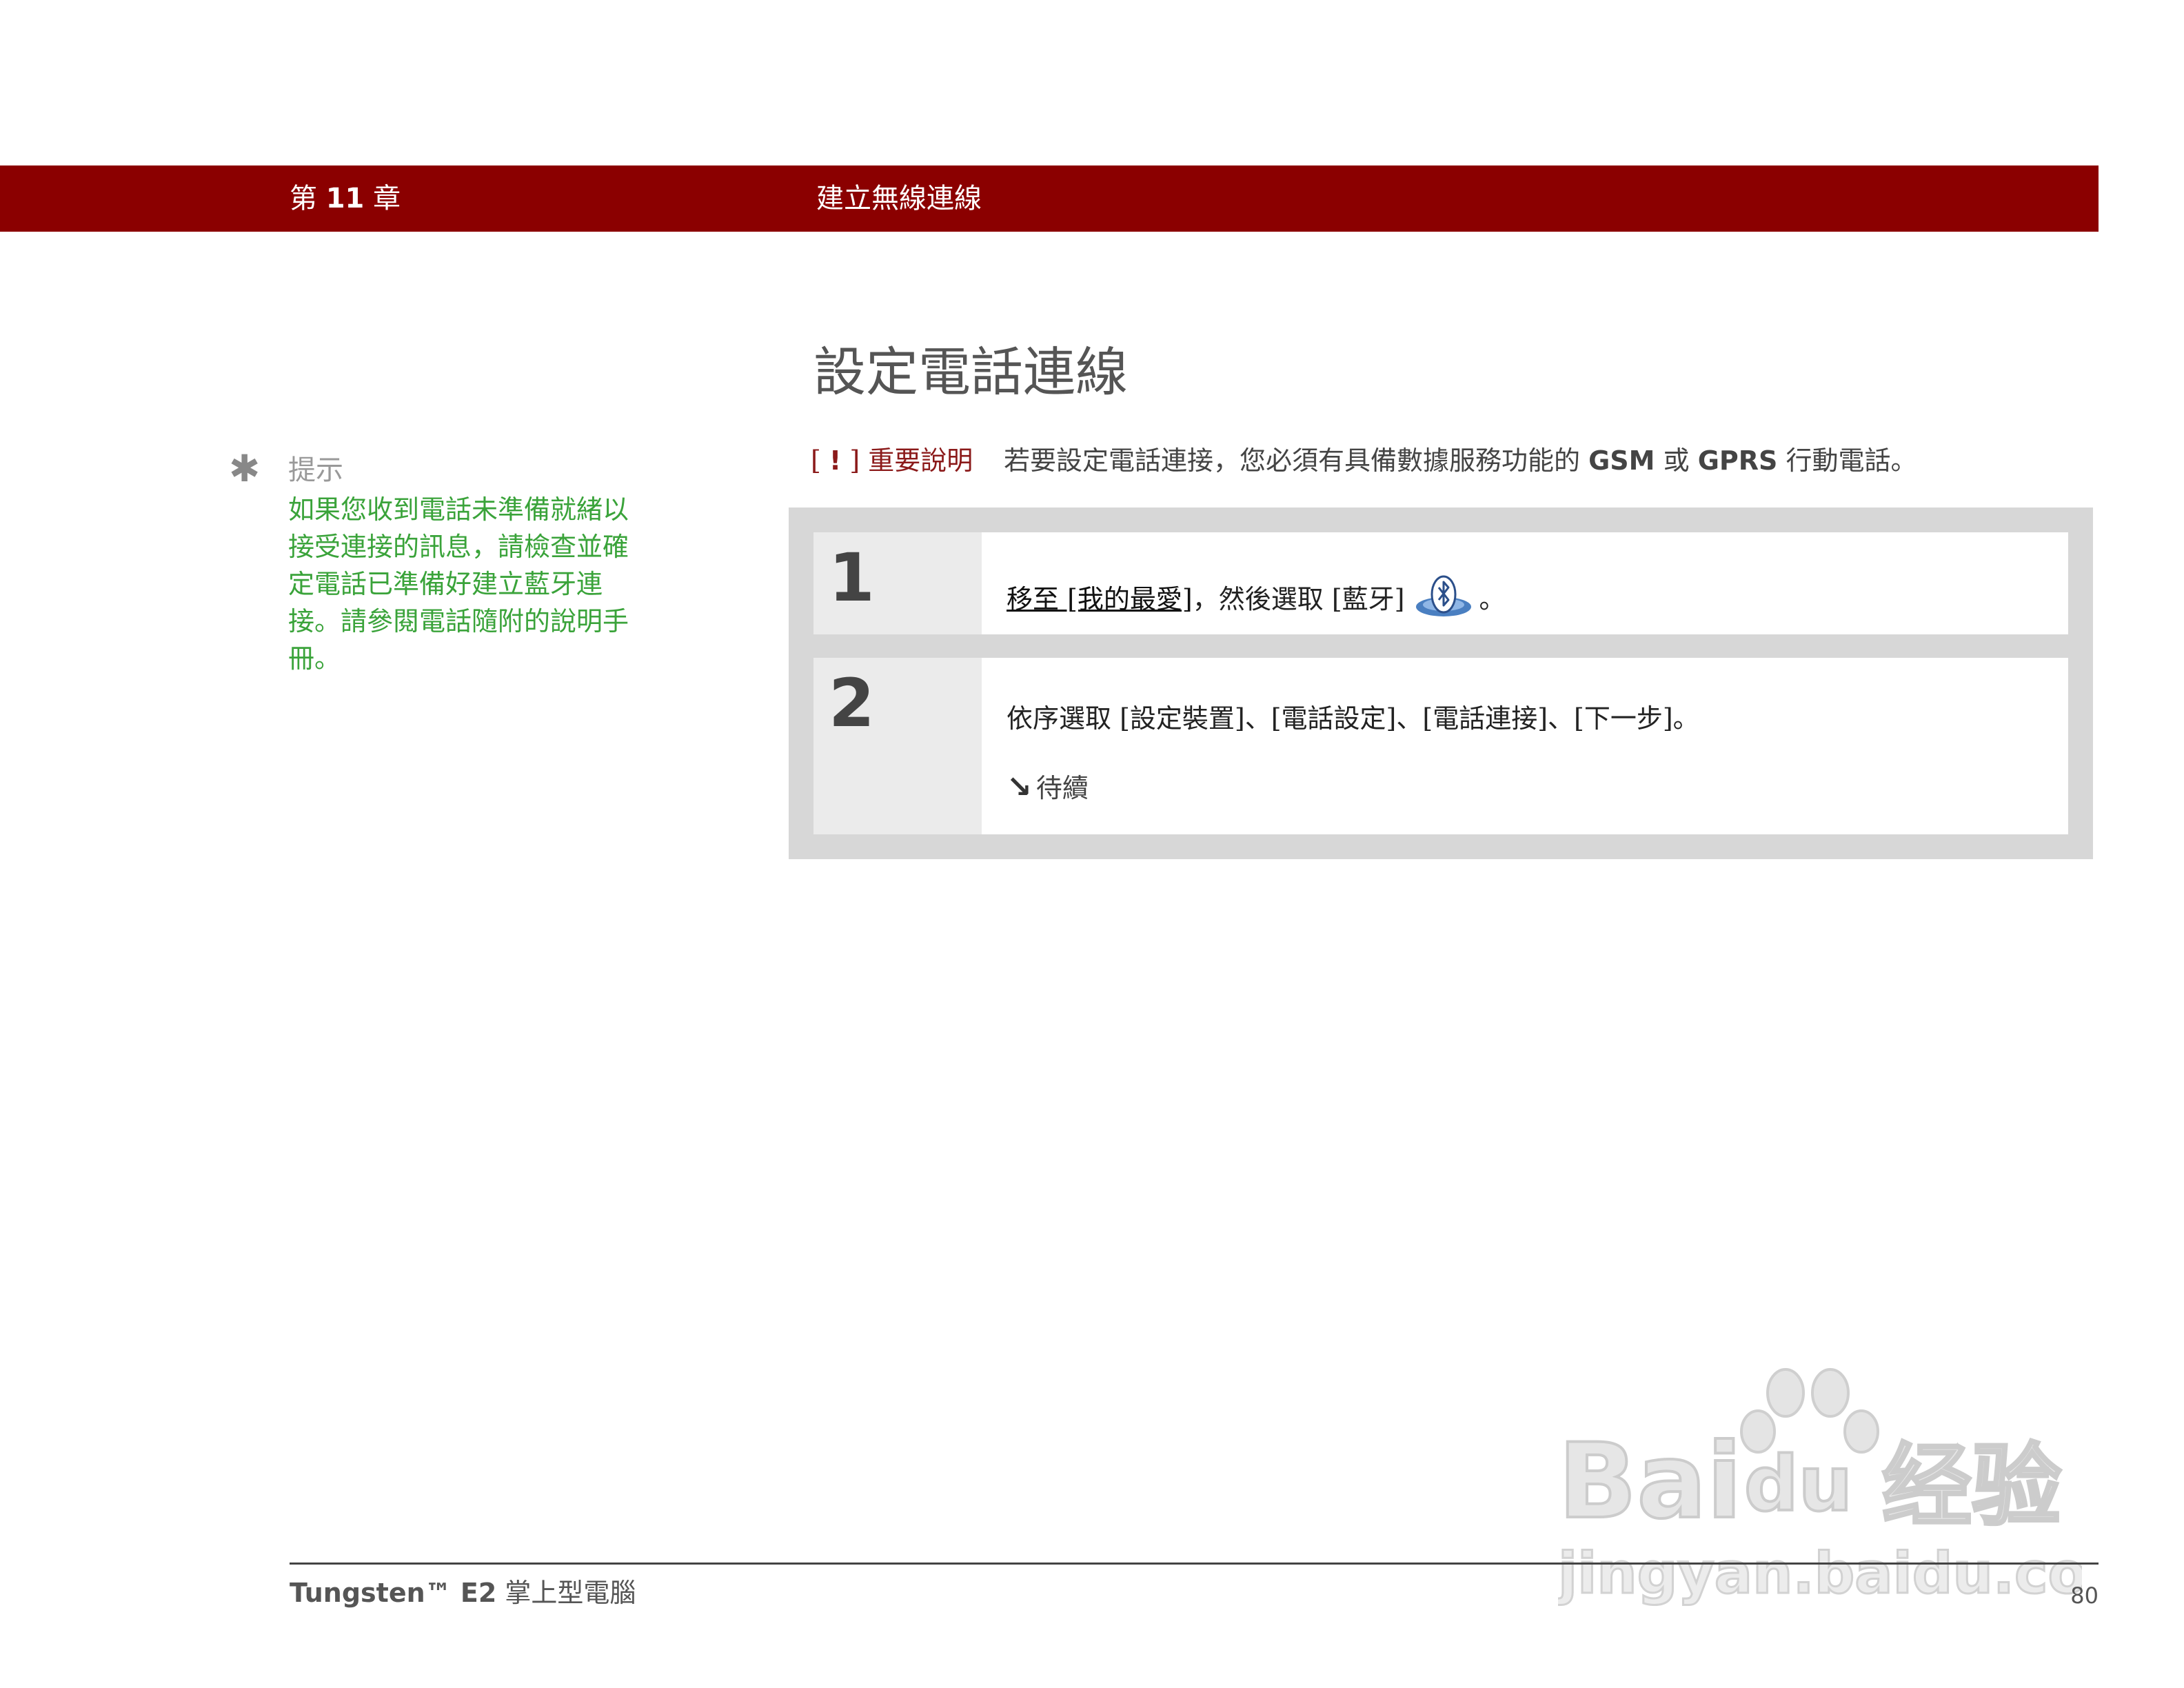  I want to click on step-number-cell: 1, so click(897, 583).